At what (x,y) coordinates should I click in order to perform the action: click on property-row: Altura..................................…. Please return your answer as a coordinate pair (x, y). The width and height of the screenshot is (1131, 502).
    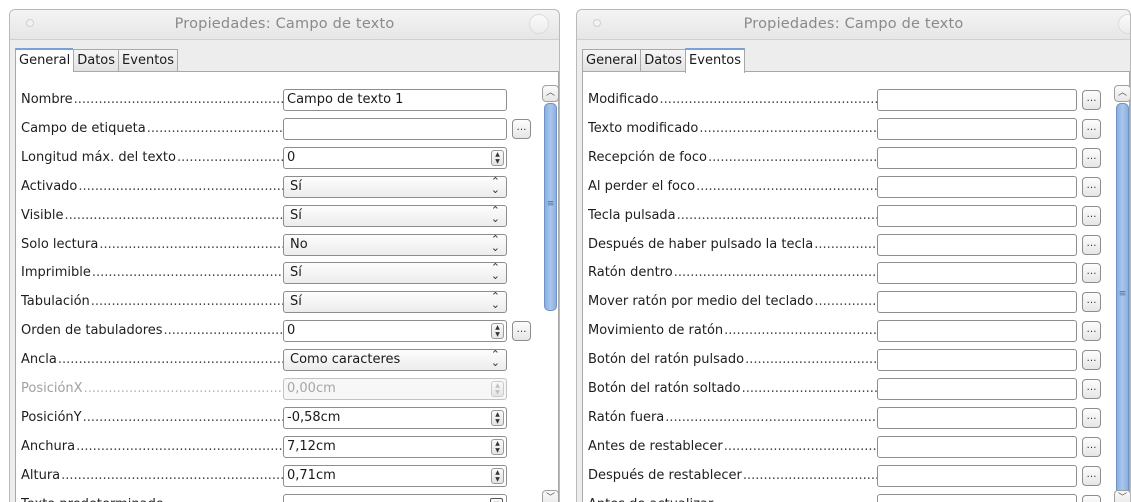
    Looking at the image, I should click on (276, 475).